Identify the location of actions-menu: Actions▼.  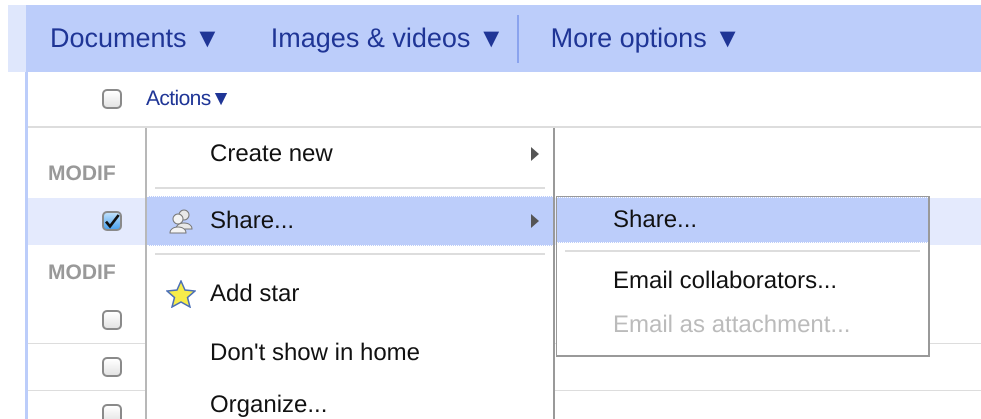
(188, 99).